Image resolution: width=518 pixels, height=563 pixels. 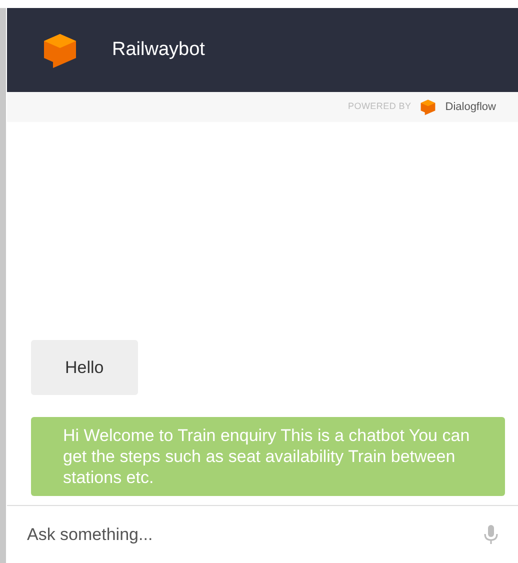 I want to click on bot-message: Hi Welcome to Train enquiry This is a chatbot You can get the steps such as seat availability Train between stations etc., so click(x=268, y=456).